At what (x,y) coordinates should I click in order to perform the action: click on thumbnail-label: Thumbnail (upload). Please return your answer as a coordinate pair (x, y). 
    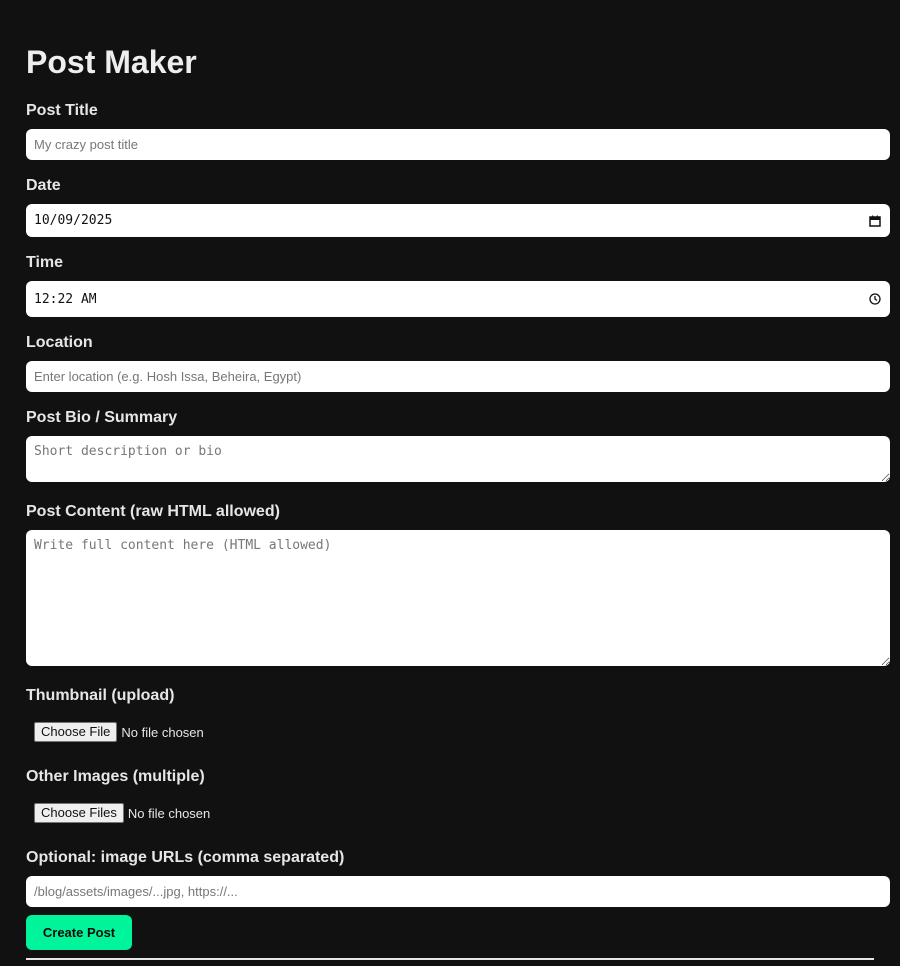
    Looking at the image, I should click on (100, 695).